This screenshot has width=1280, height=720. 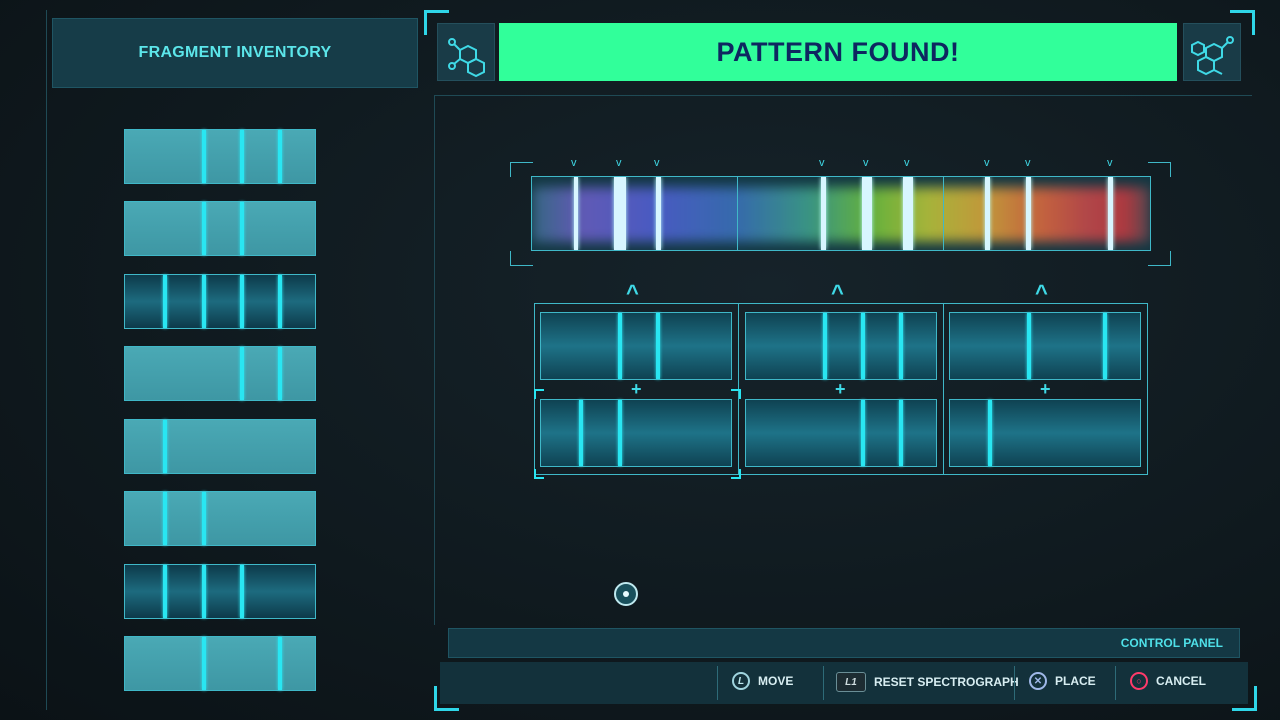 What do you see at coordinates (741, 681) in the screenshot?
I see `left-stick-icon: L` at bounding box center [741, 681].